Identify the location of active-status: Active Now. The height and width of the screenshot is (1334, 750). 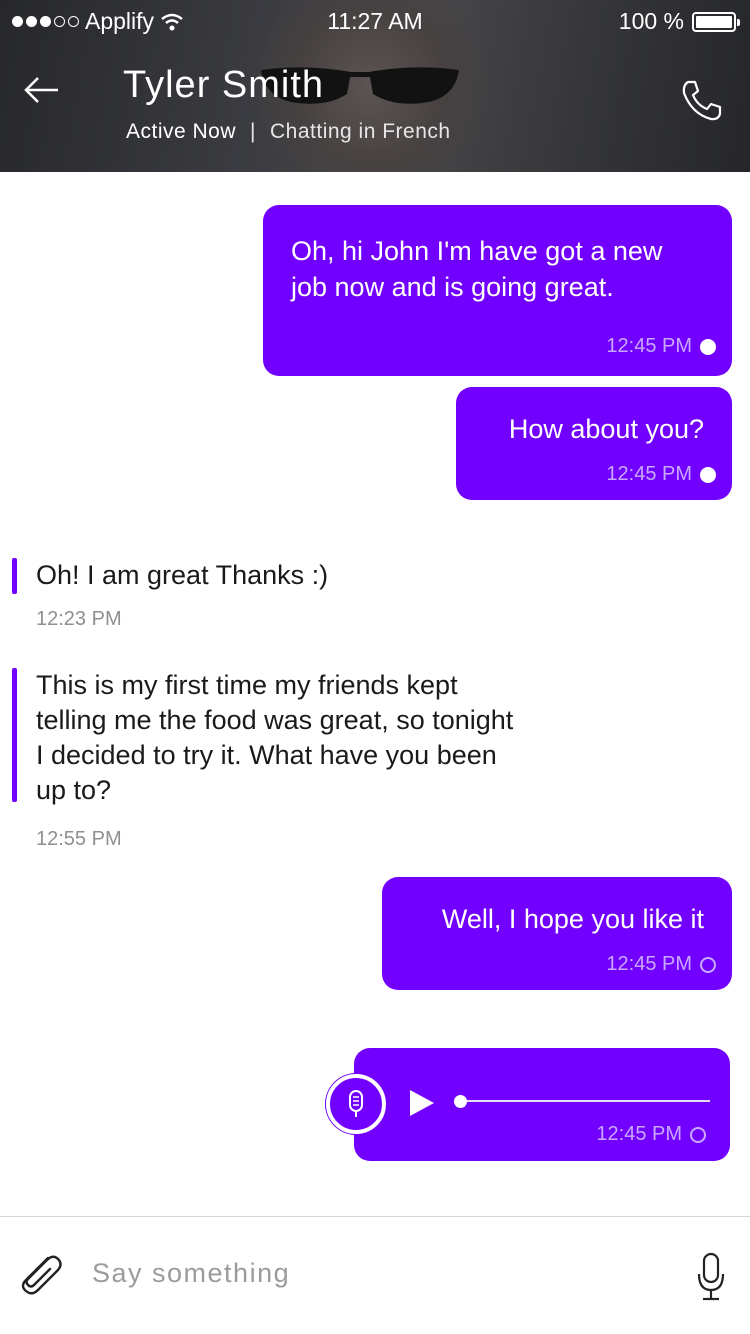
(181, 131).